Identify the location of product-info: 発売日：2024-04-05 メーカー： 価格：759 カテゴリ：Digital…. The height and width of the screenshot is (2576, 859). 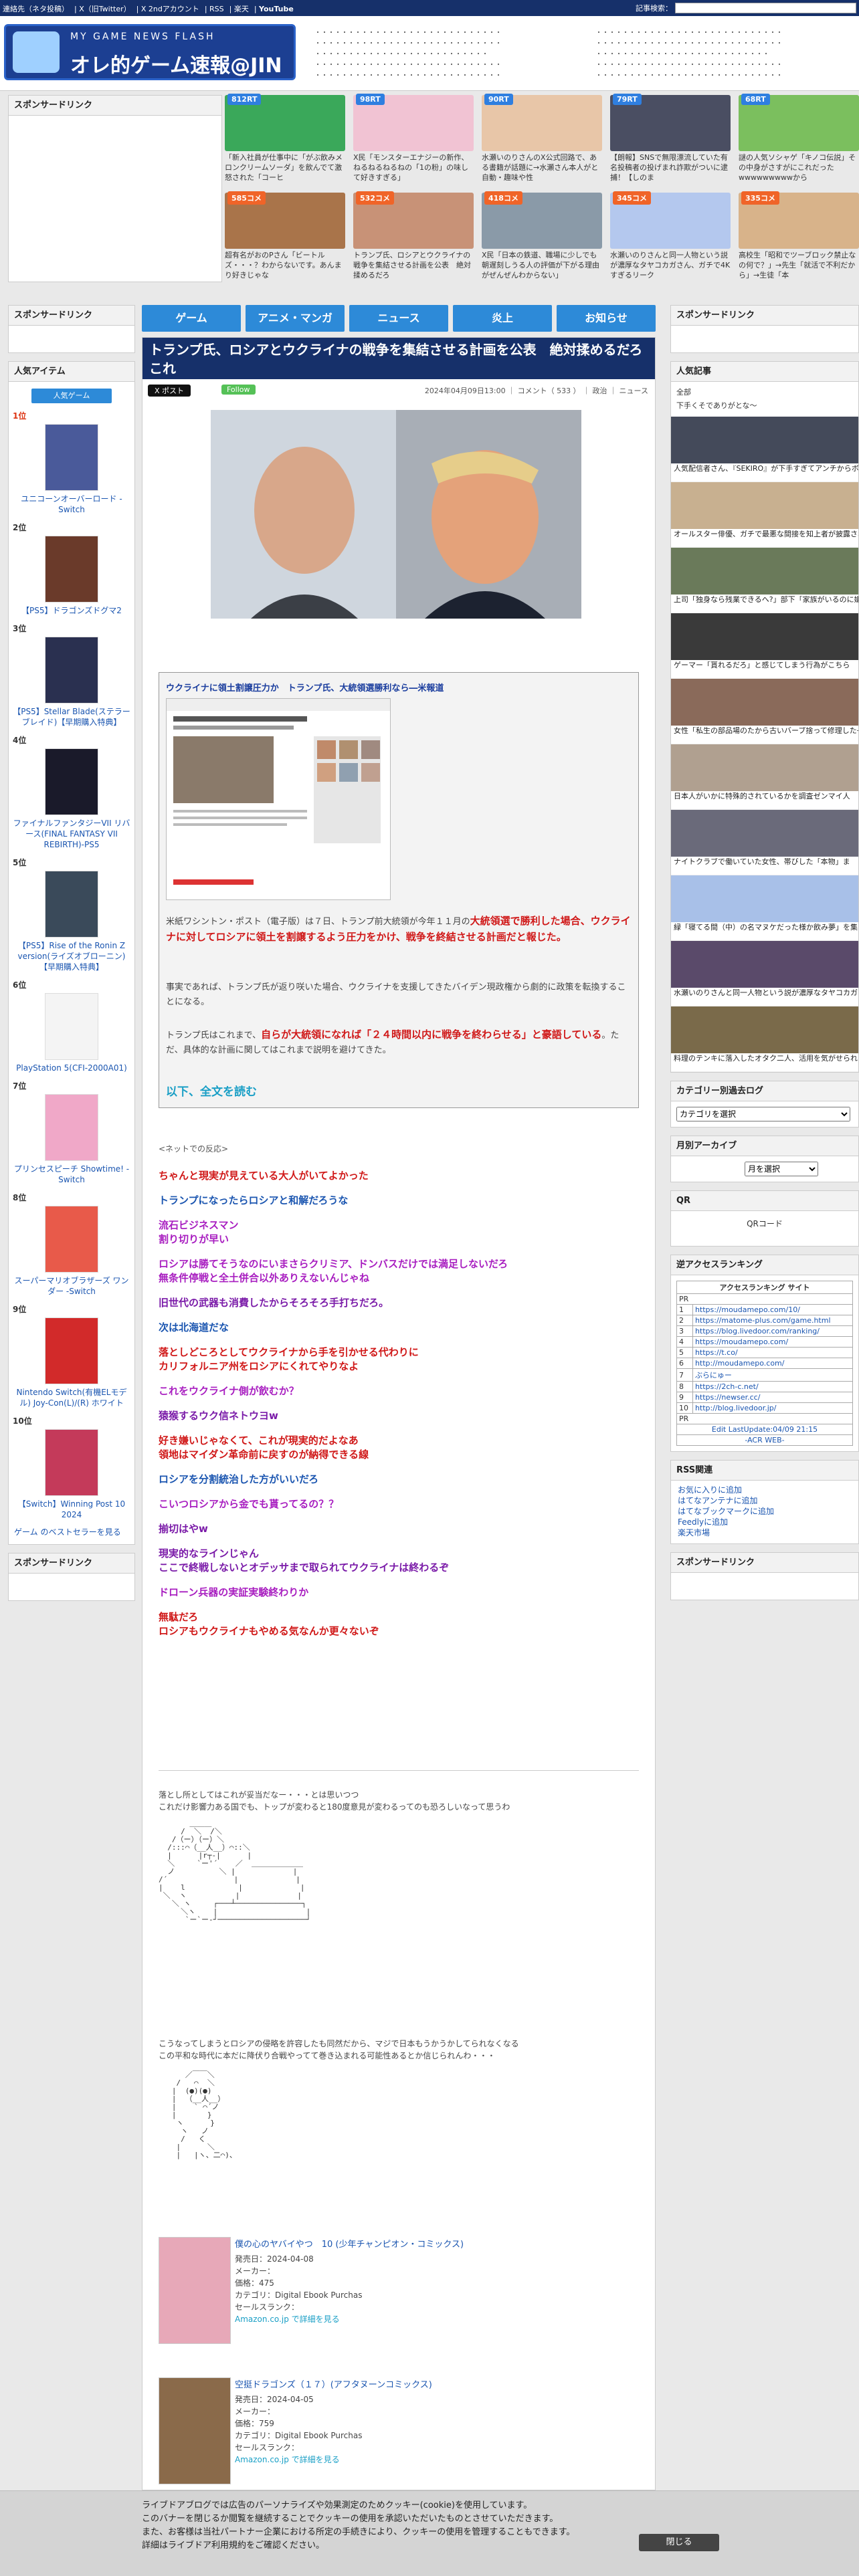
(299, 2429).